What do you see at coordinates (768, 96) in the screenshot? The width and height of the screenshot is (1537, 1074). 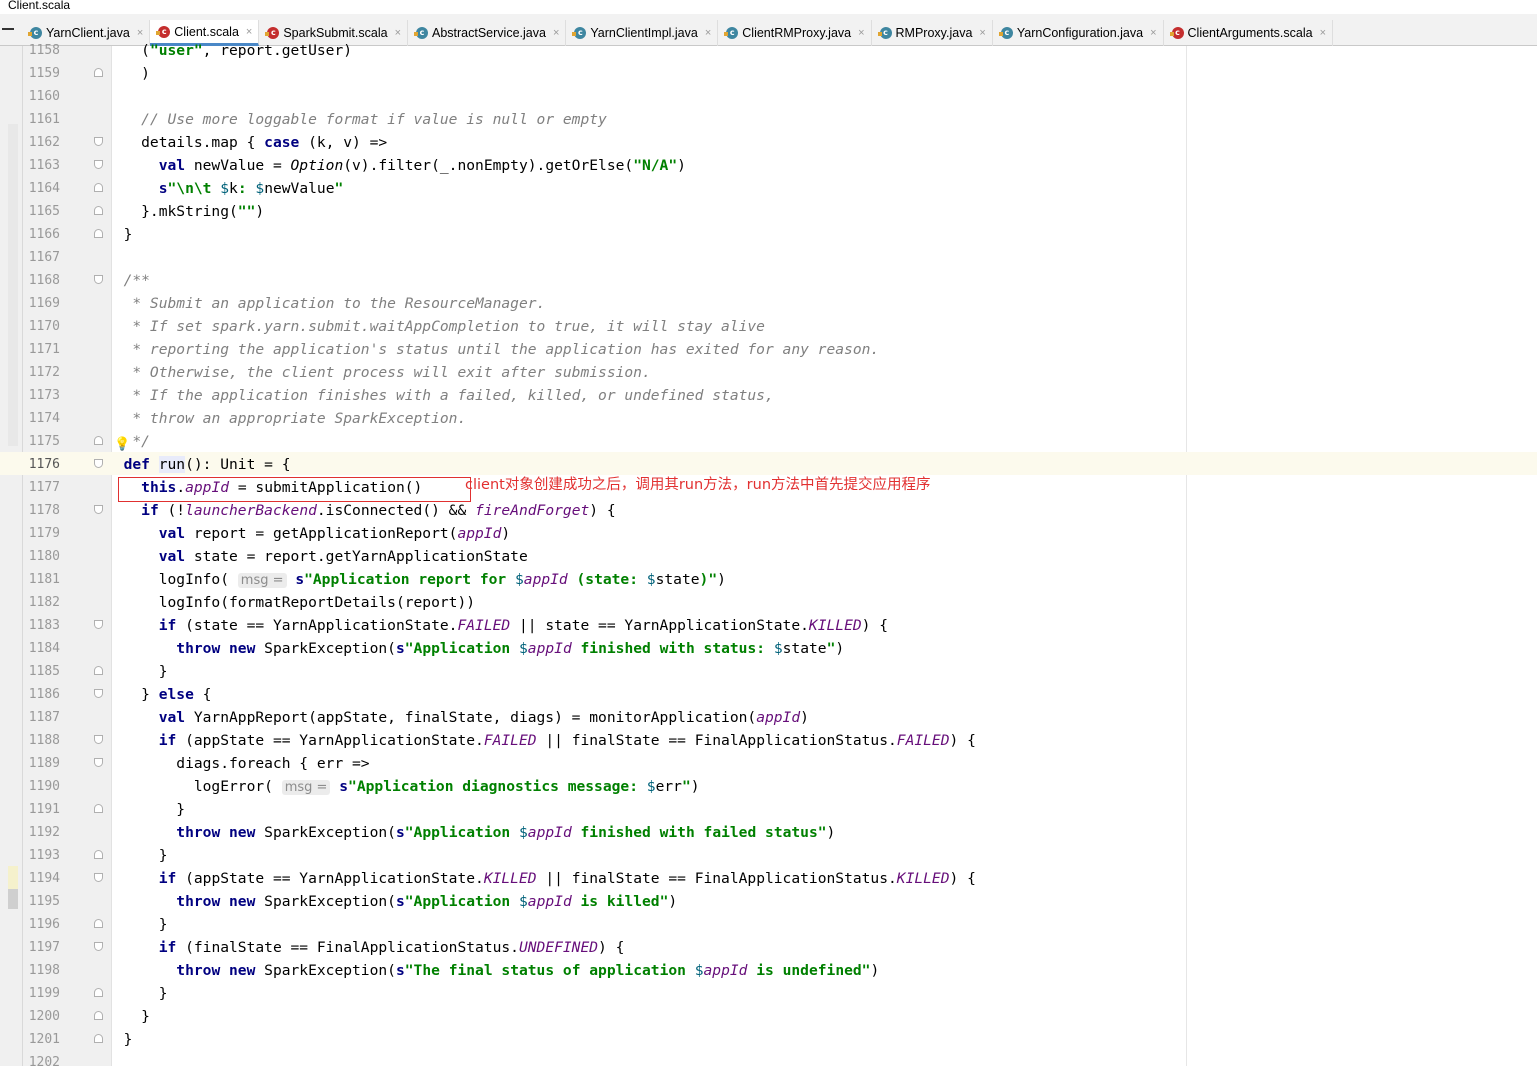 I see `code-line: 1160` at bounding box center [768, 96].